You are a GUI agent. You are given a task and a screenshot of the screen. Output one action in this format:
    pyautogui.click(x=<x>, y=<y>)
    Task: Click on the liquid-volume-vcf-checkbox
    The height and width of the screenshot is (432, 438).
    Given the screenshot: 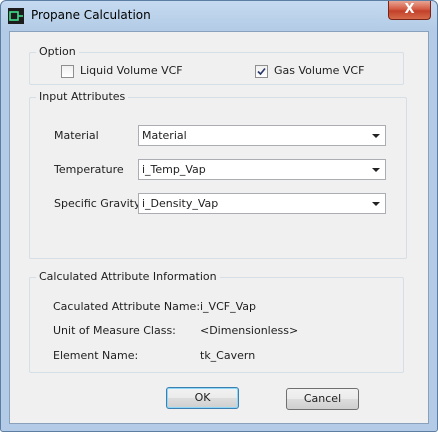 What is the action you would take?
    pyautogui.click(x=67, y=71)
    